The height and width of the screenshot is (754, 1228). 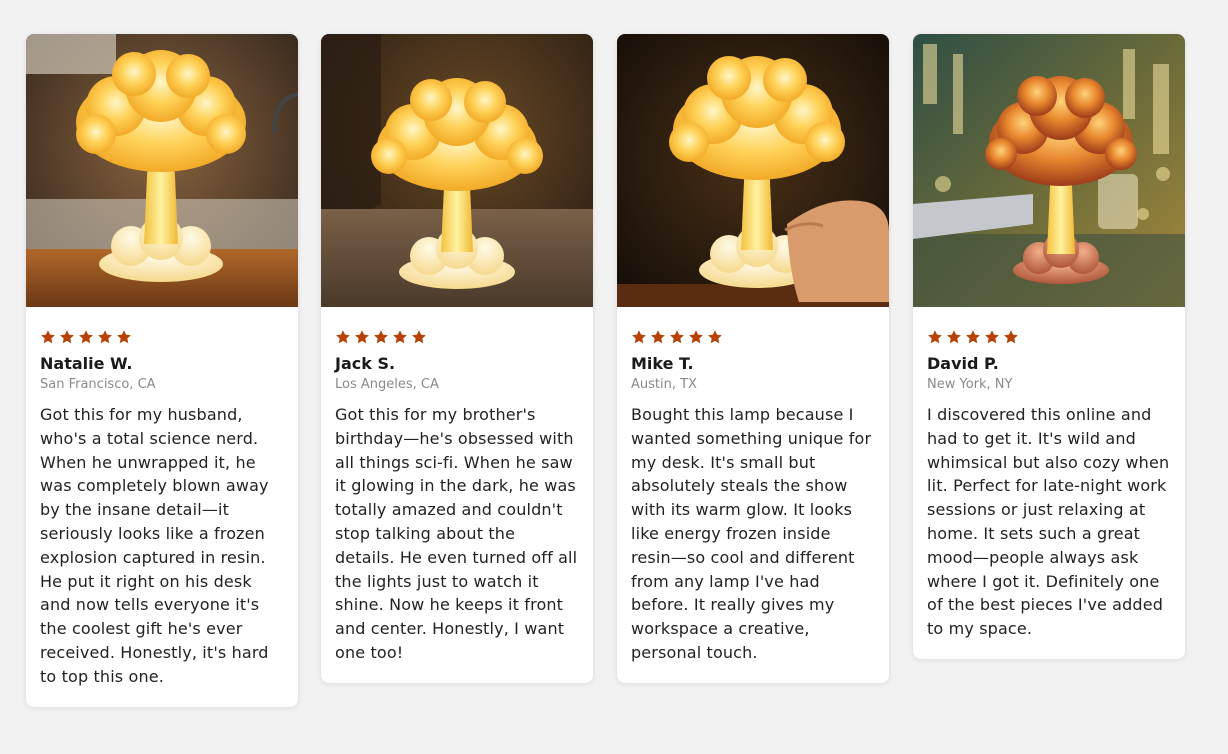 What do you see at coordinates (662, 363) in the screenshot?
I see `reviewer-name: Mike T.` at bounding box center [662, 363].